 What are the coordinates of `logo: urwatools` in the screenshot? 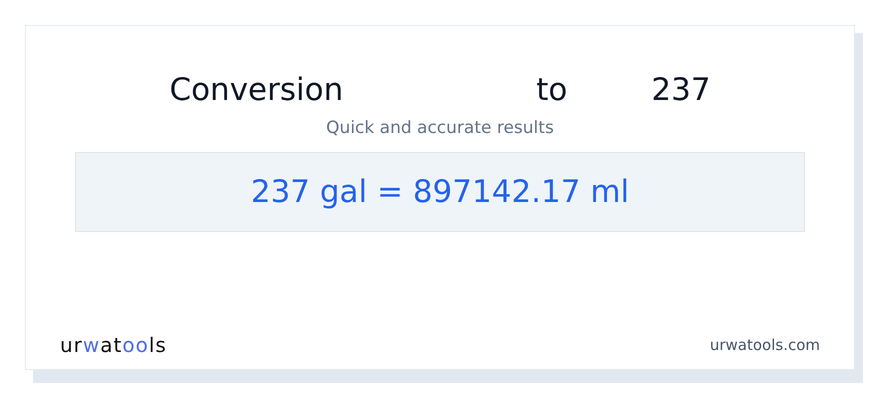 It's located at (113, 345).